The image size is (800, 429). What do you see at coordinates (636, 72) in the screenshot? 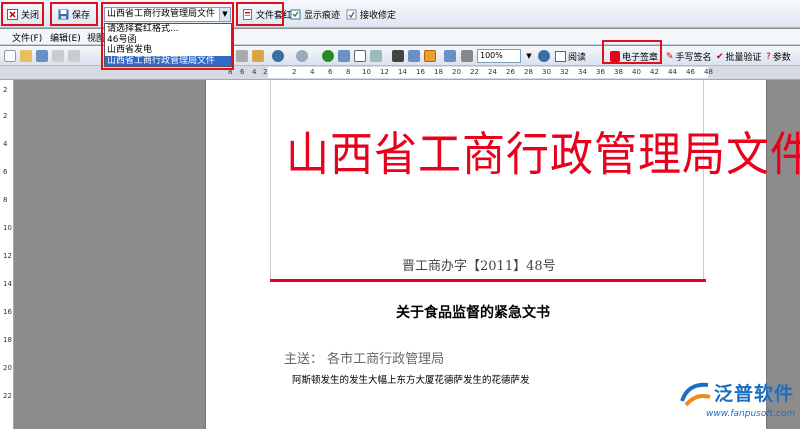
I see `ruler-tick: 40` at bounding box center [636, 72].